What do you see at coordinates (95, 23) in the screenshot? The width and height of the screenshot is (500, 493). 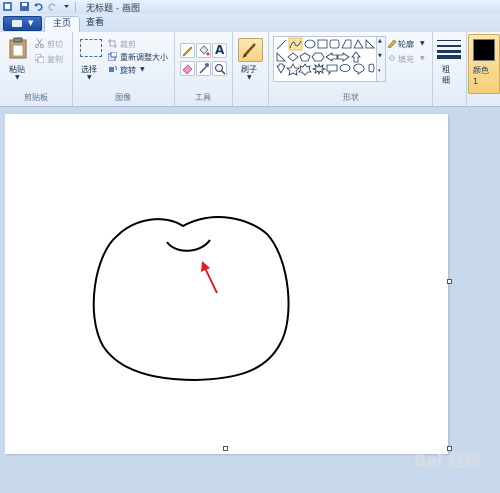 I see `tab-view: 查看` at bounding box center [95, 23].